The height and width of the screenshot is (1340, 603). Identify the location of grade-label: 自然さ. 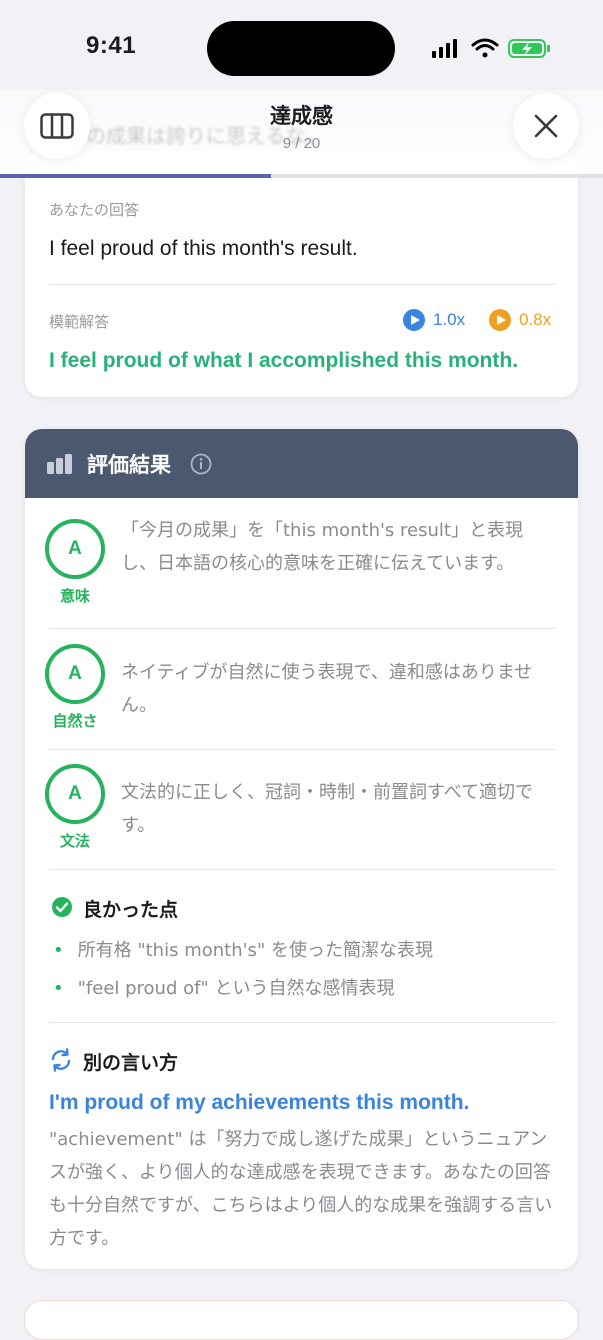
(75, 721).